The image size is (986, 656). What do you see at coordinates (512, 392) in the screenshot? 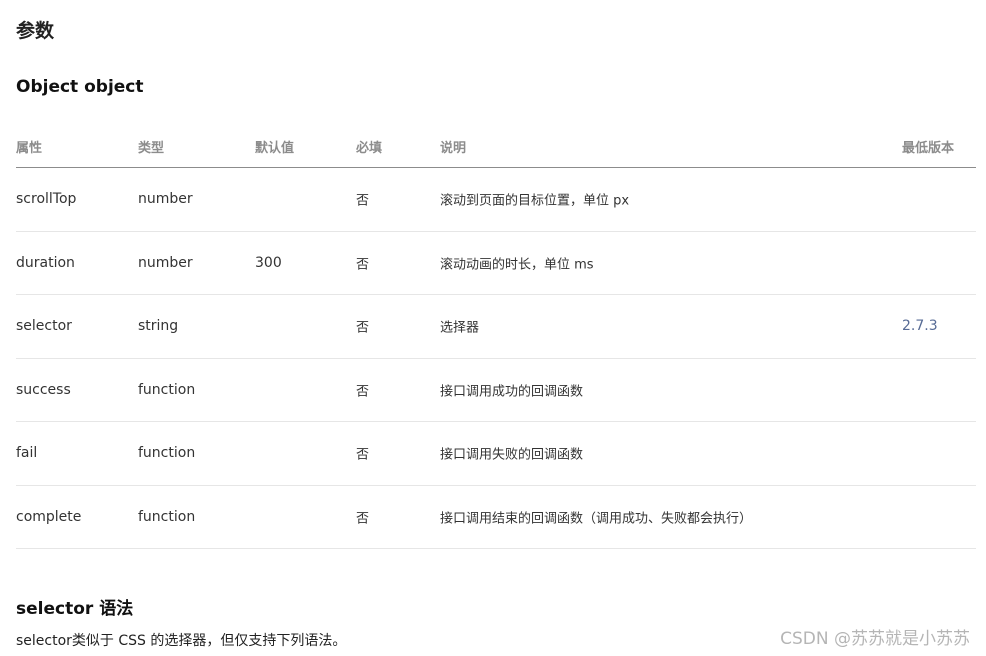
I see `cell-description: 接口调用成功的回调函数` at bounding box center [512, 392].